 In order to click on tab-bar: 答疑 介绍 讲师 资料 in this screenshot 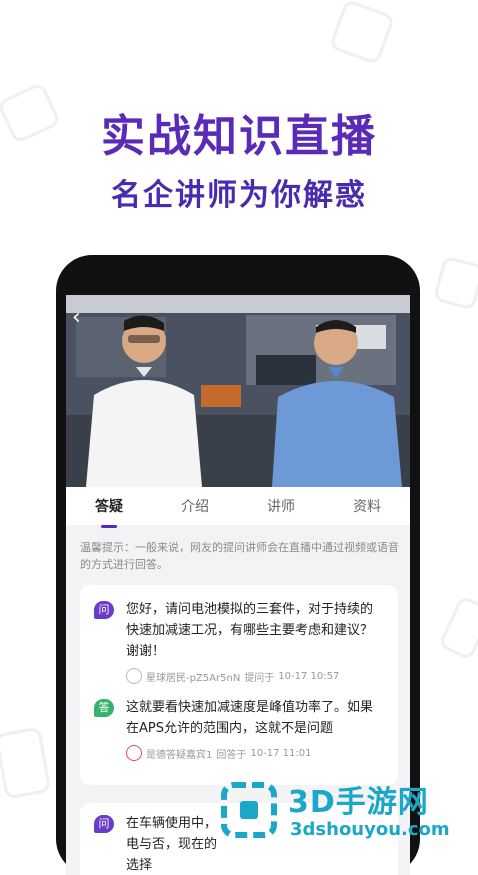, I will do `click(238, 507)`.